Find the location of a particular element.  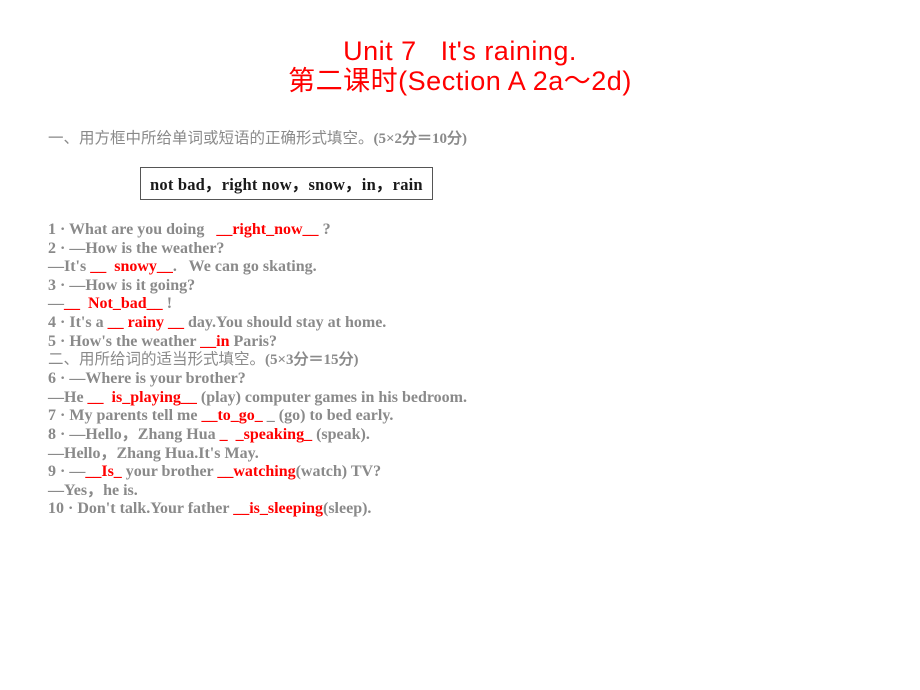

question-9-pre: 9 · — is located at coordinates (67, 472).